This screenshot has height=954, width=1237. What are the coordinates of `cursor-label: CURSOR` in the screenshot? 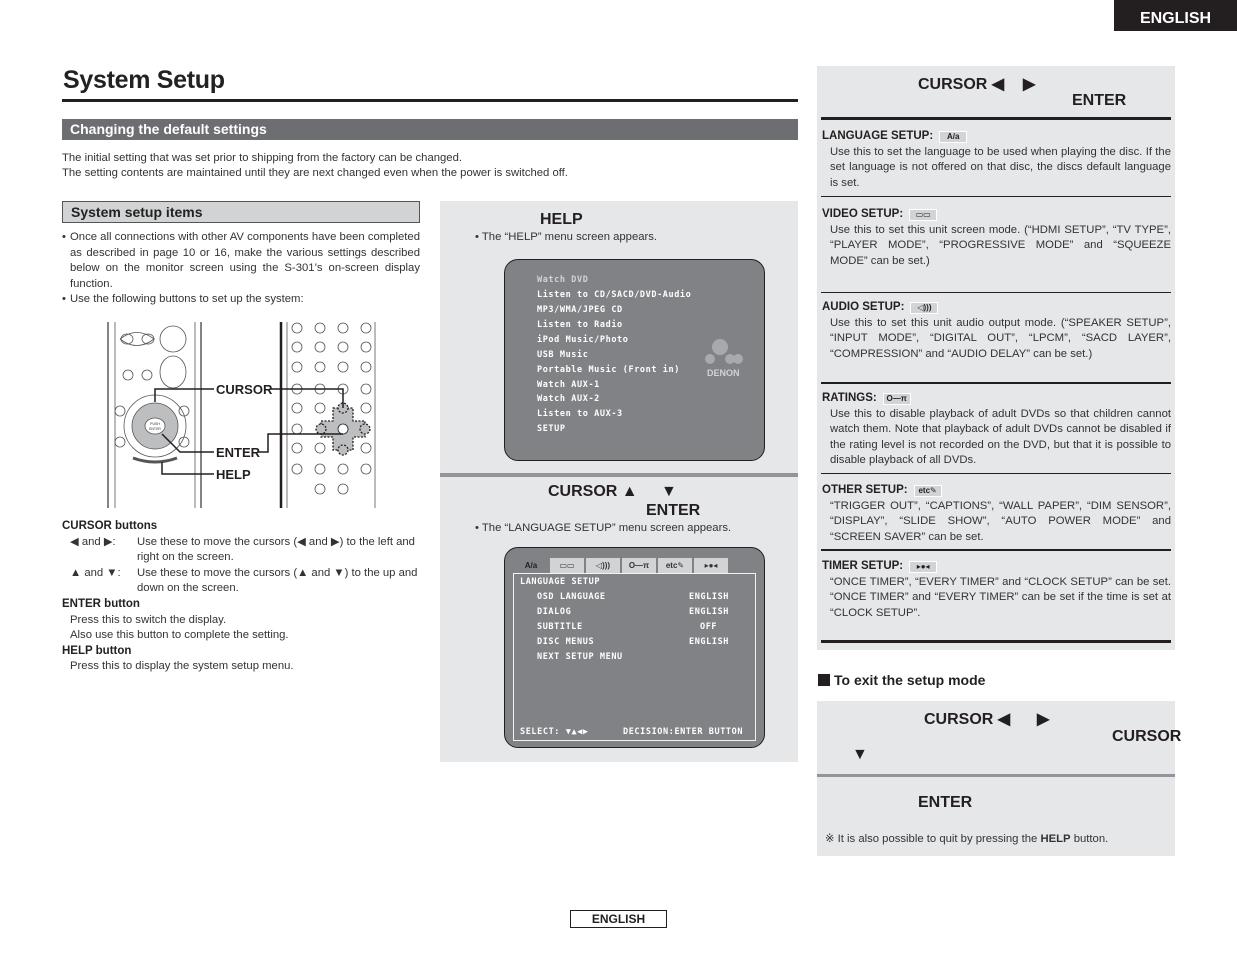 It's located at (244, 389).